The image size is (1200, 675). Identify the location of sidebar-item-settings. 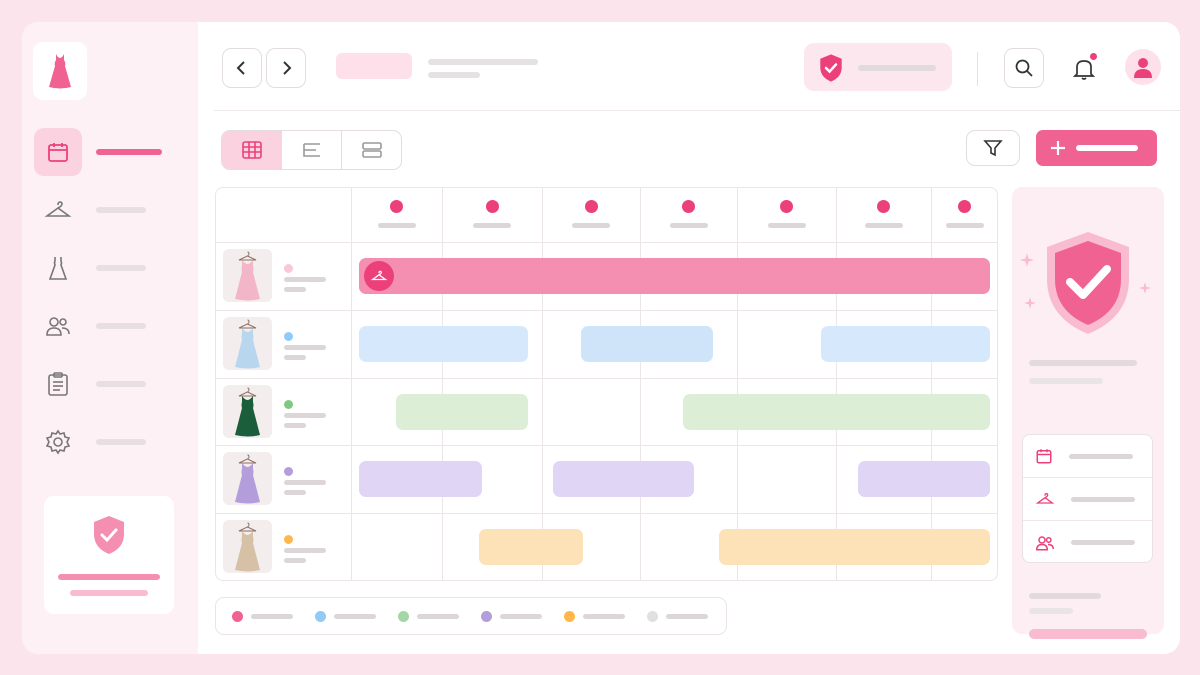
(109, 442).